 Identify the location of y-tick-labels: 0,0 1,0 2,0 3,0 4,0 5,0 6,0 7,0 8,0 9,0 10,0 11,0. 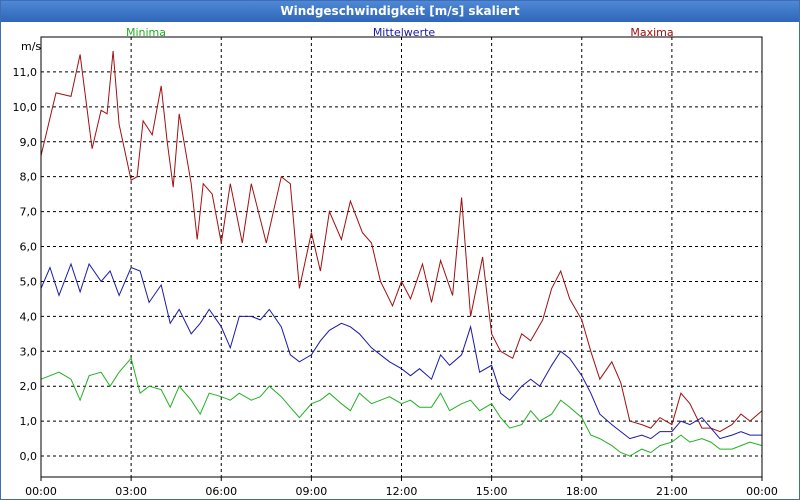
(25, 264).